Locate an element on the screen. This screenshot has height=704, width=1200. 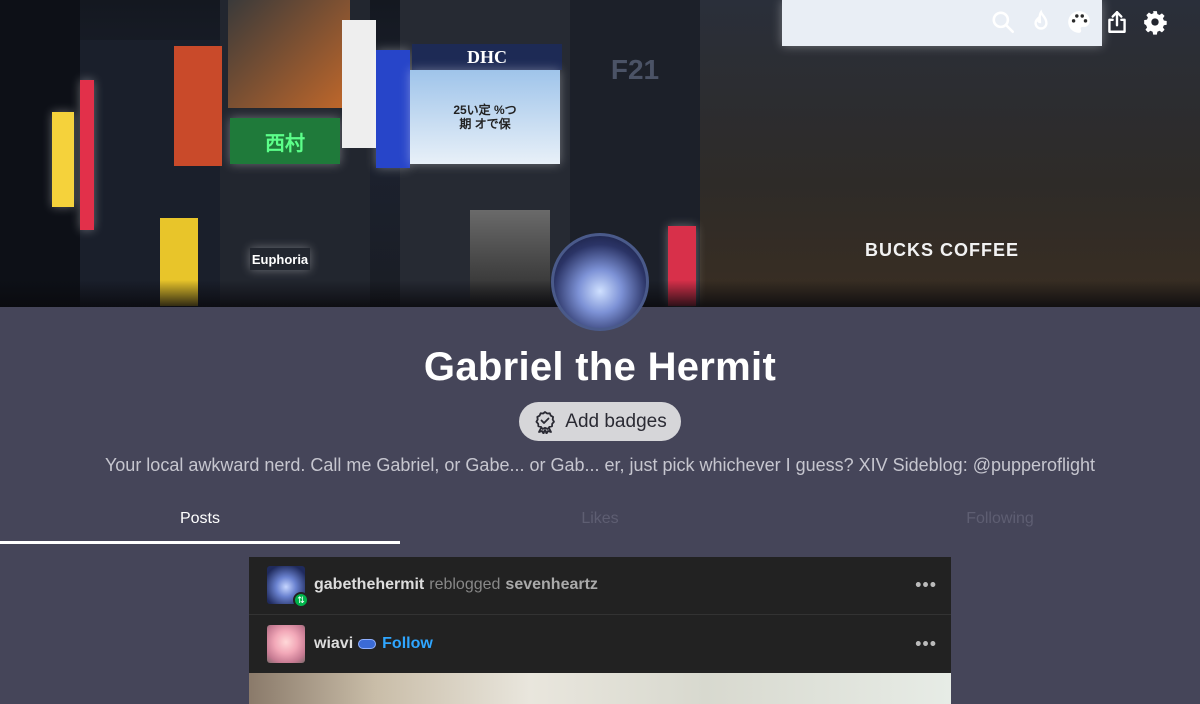
user-badge-icon is located at coordinates (367, 643).